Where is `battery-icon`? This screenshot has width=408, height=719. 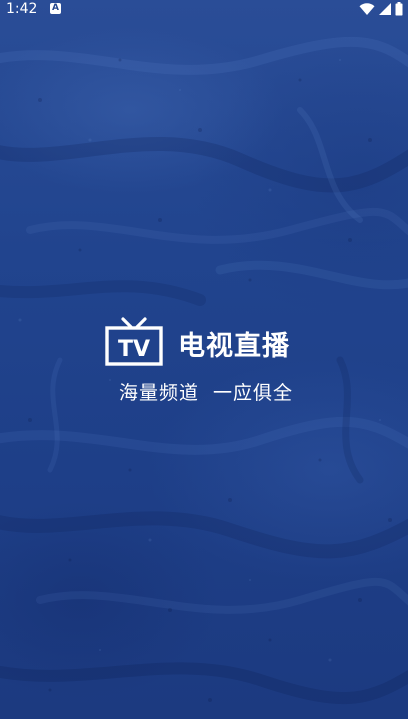 battery-icon is located at coordinates (399, 9).